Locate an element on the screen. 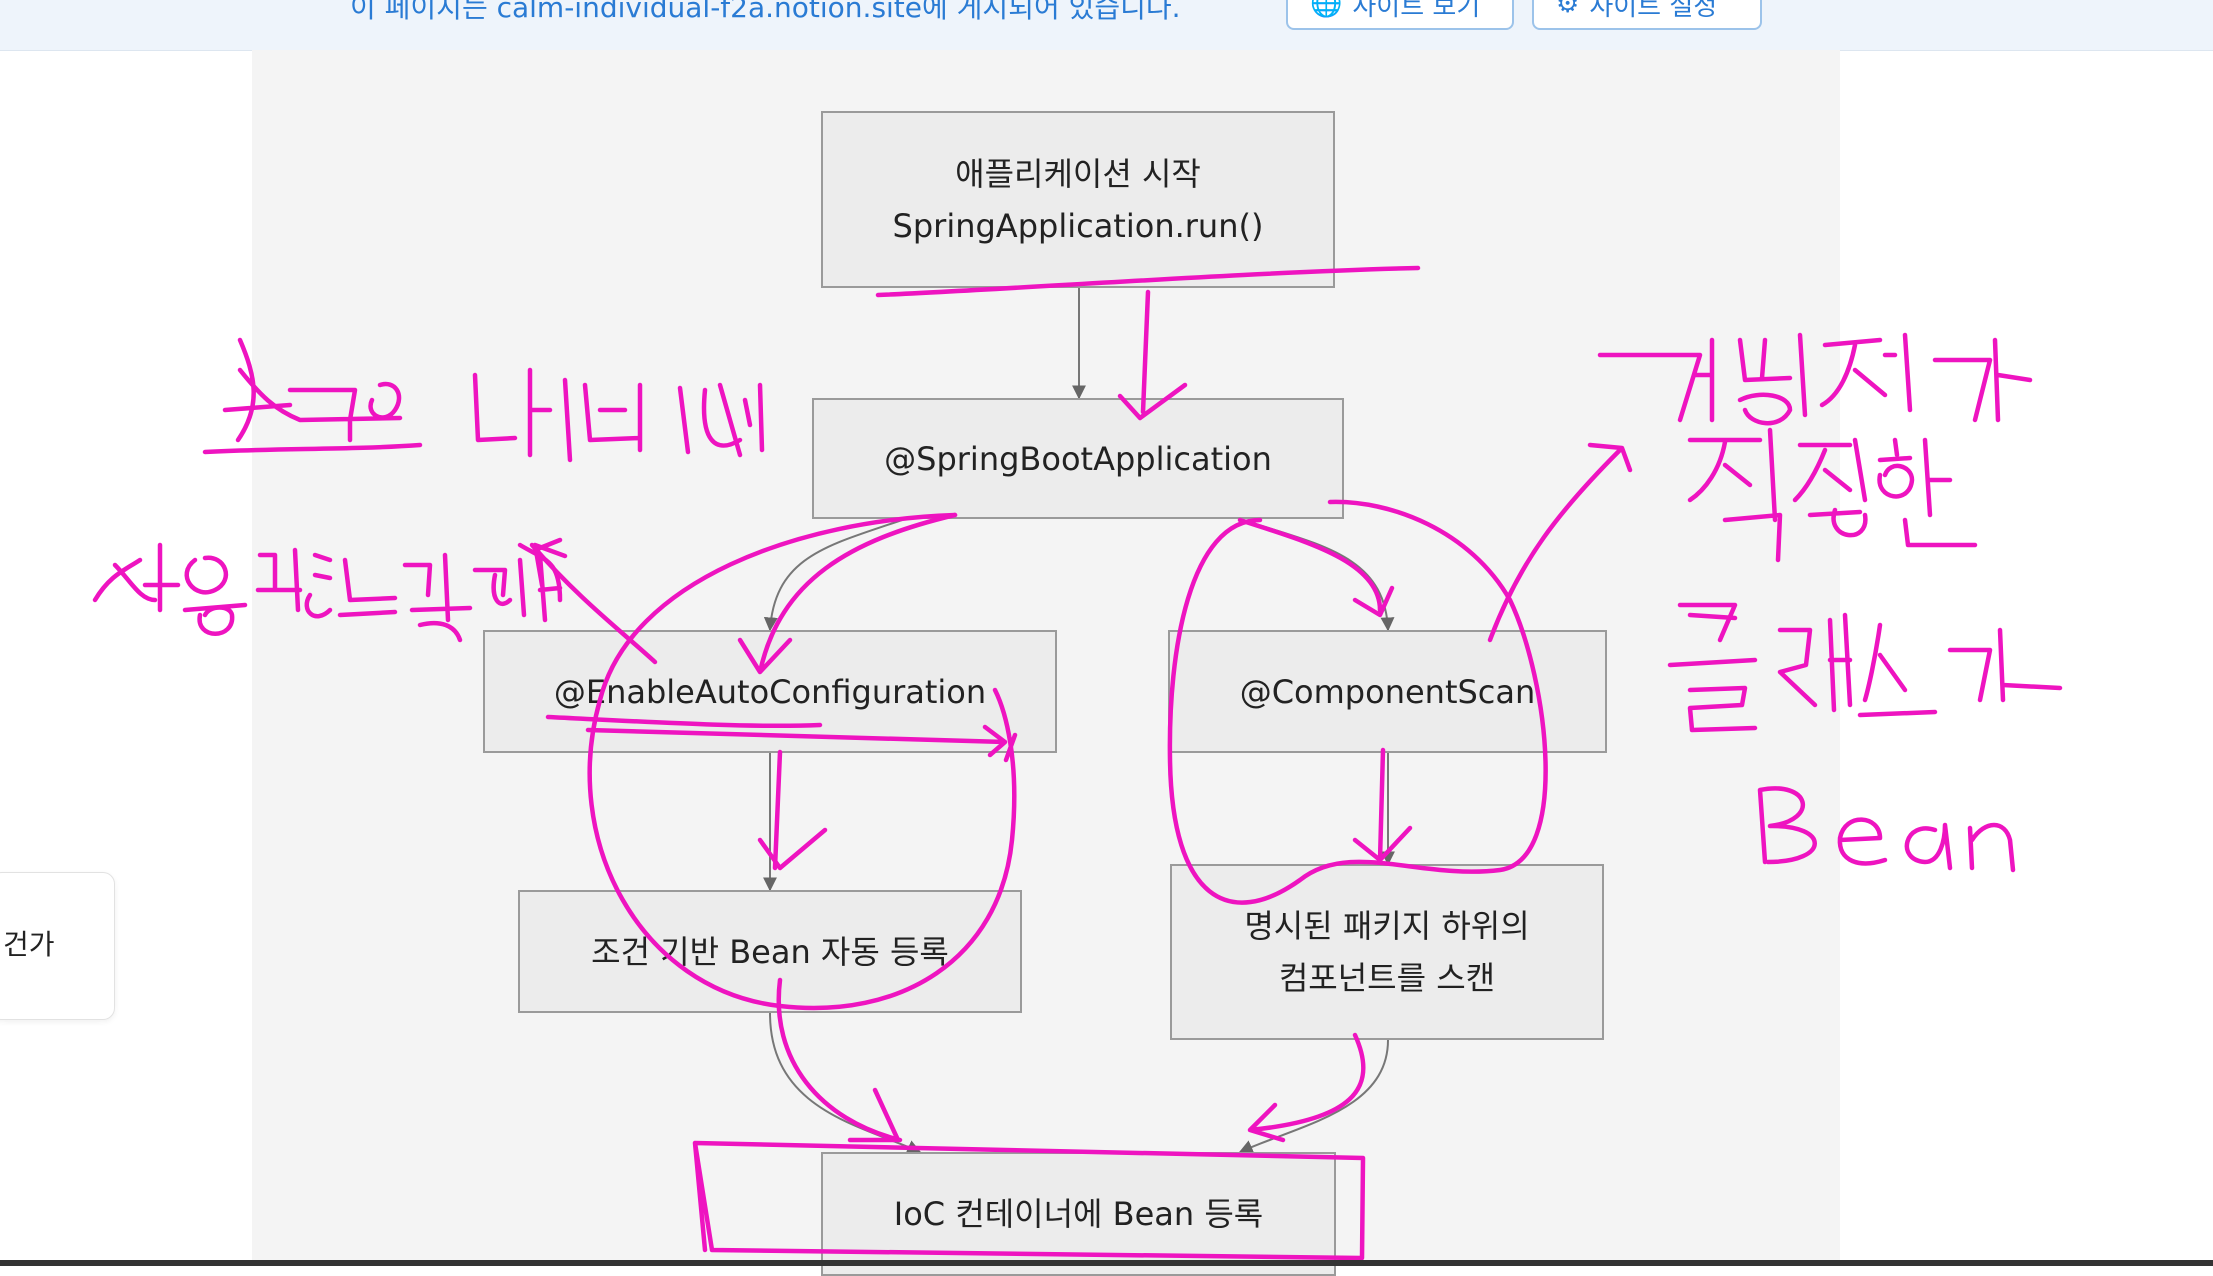  node-ioc-container-label: IoC 컨테이너에 Bean 등록 is located at coordinates (1078, 1214).